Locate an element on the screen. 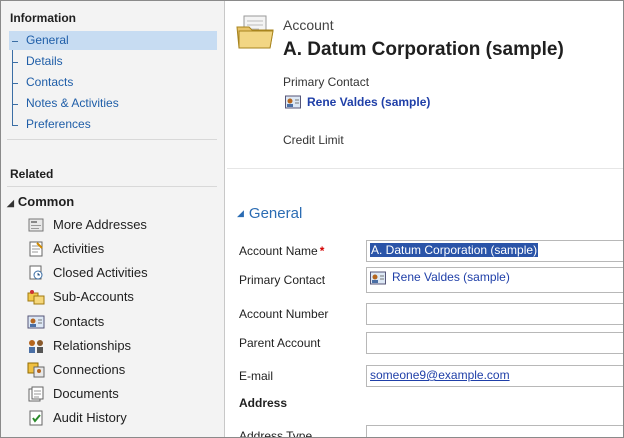 Image resolution: width=624 pixels, height=438 pixels. account-name-value: A. Datum Corporation (sample) is located at coordinates (454, 250).